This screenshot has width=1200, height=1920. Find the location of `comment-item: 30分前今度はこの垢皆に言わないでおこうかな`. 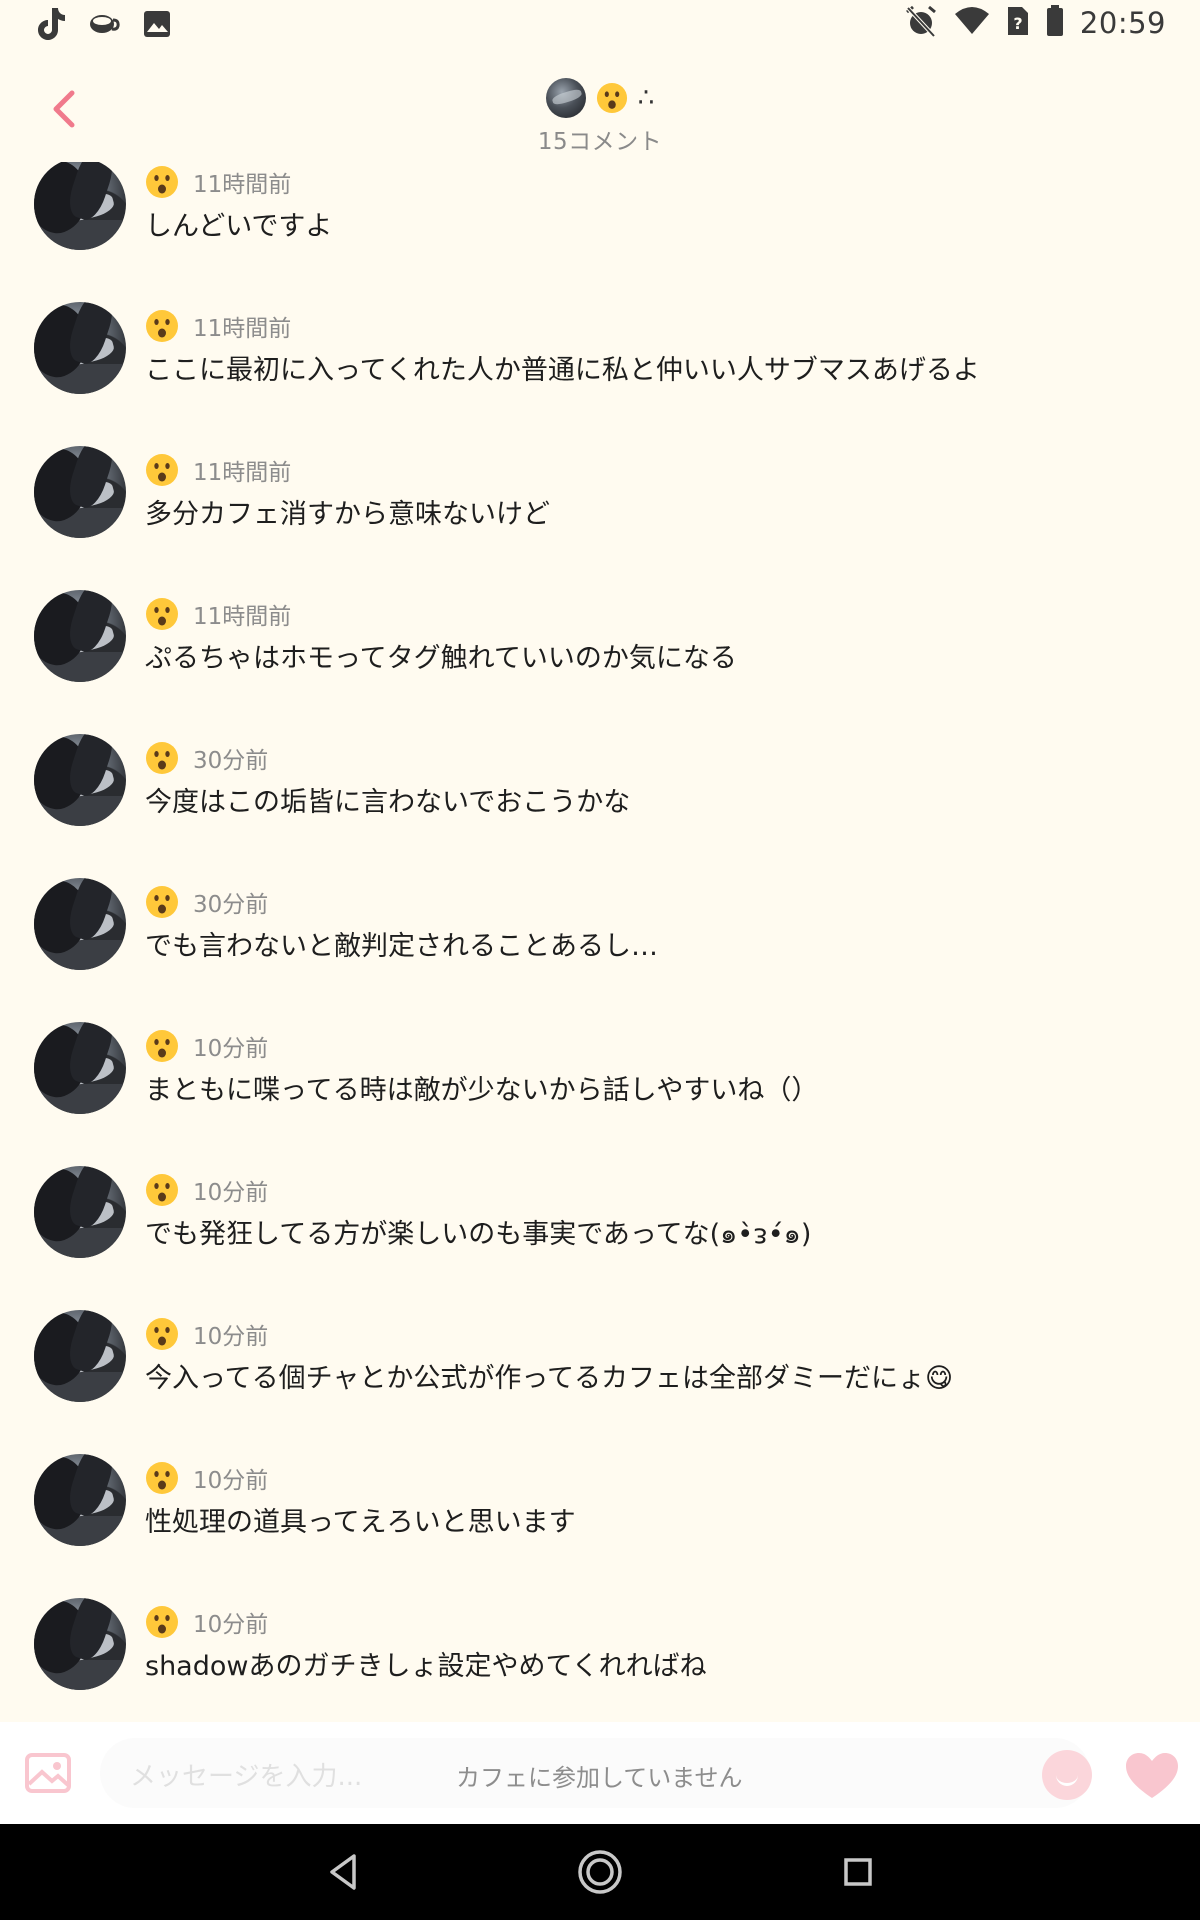

comment-item: 30分前今度はこの垢皆に言わないでおこうかな is located at coordinates (600, 798).